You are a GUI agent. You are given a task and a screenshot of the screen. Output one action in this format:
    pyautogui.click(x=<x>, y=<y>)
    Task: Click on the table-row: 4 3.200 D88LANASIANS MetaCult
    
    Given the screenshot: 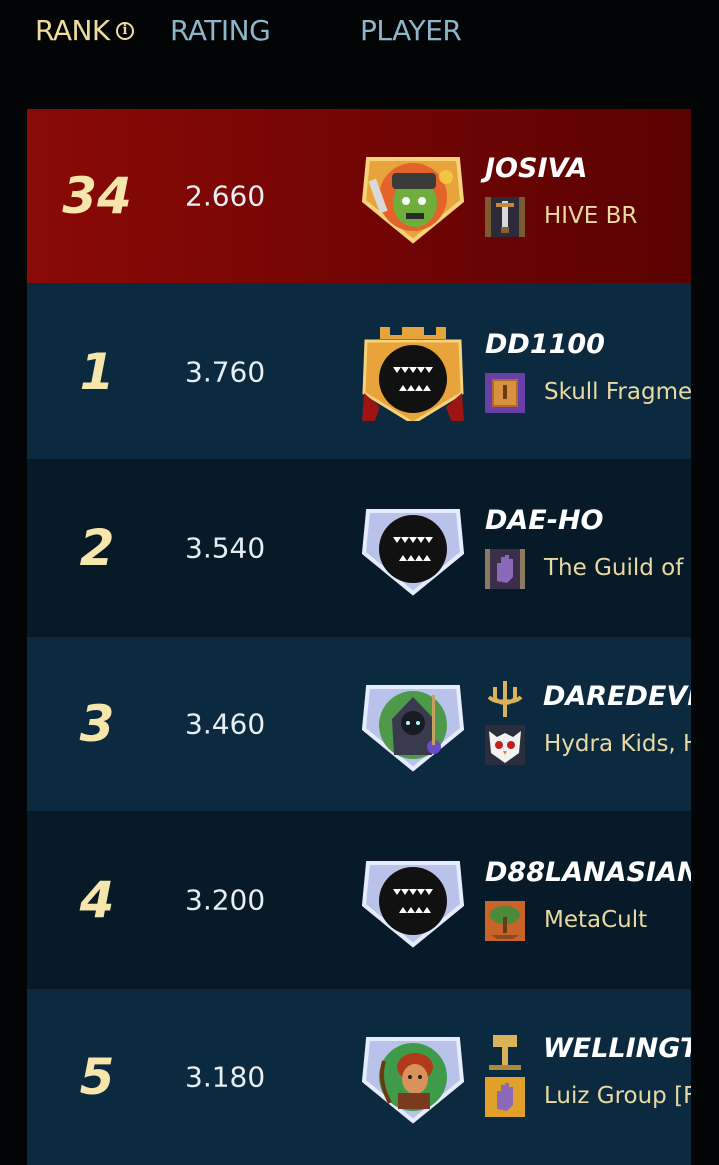 What is the action you would take?
    pyautogui.click(x=359, y=901)
    